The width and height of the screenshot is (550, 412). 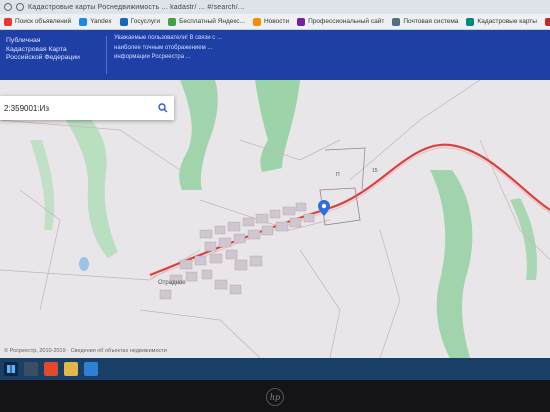 What do you see at coordinates (36, 49) in the screenshot?
I see `brand-line: Кадастровая Карта` at bounding box center [36, 49].